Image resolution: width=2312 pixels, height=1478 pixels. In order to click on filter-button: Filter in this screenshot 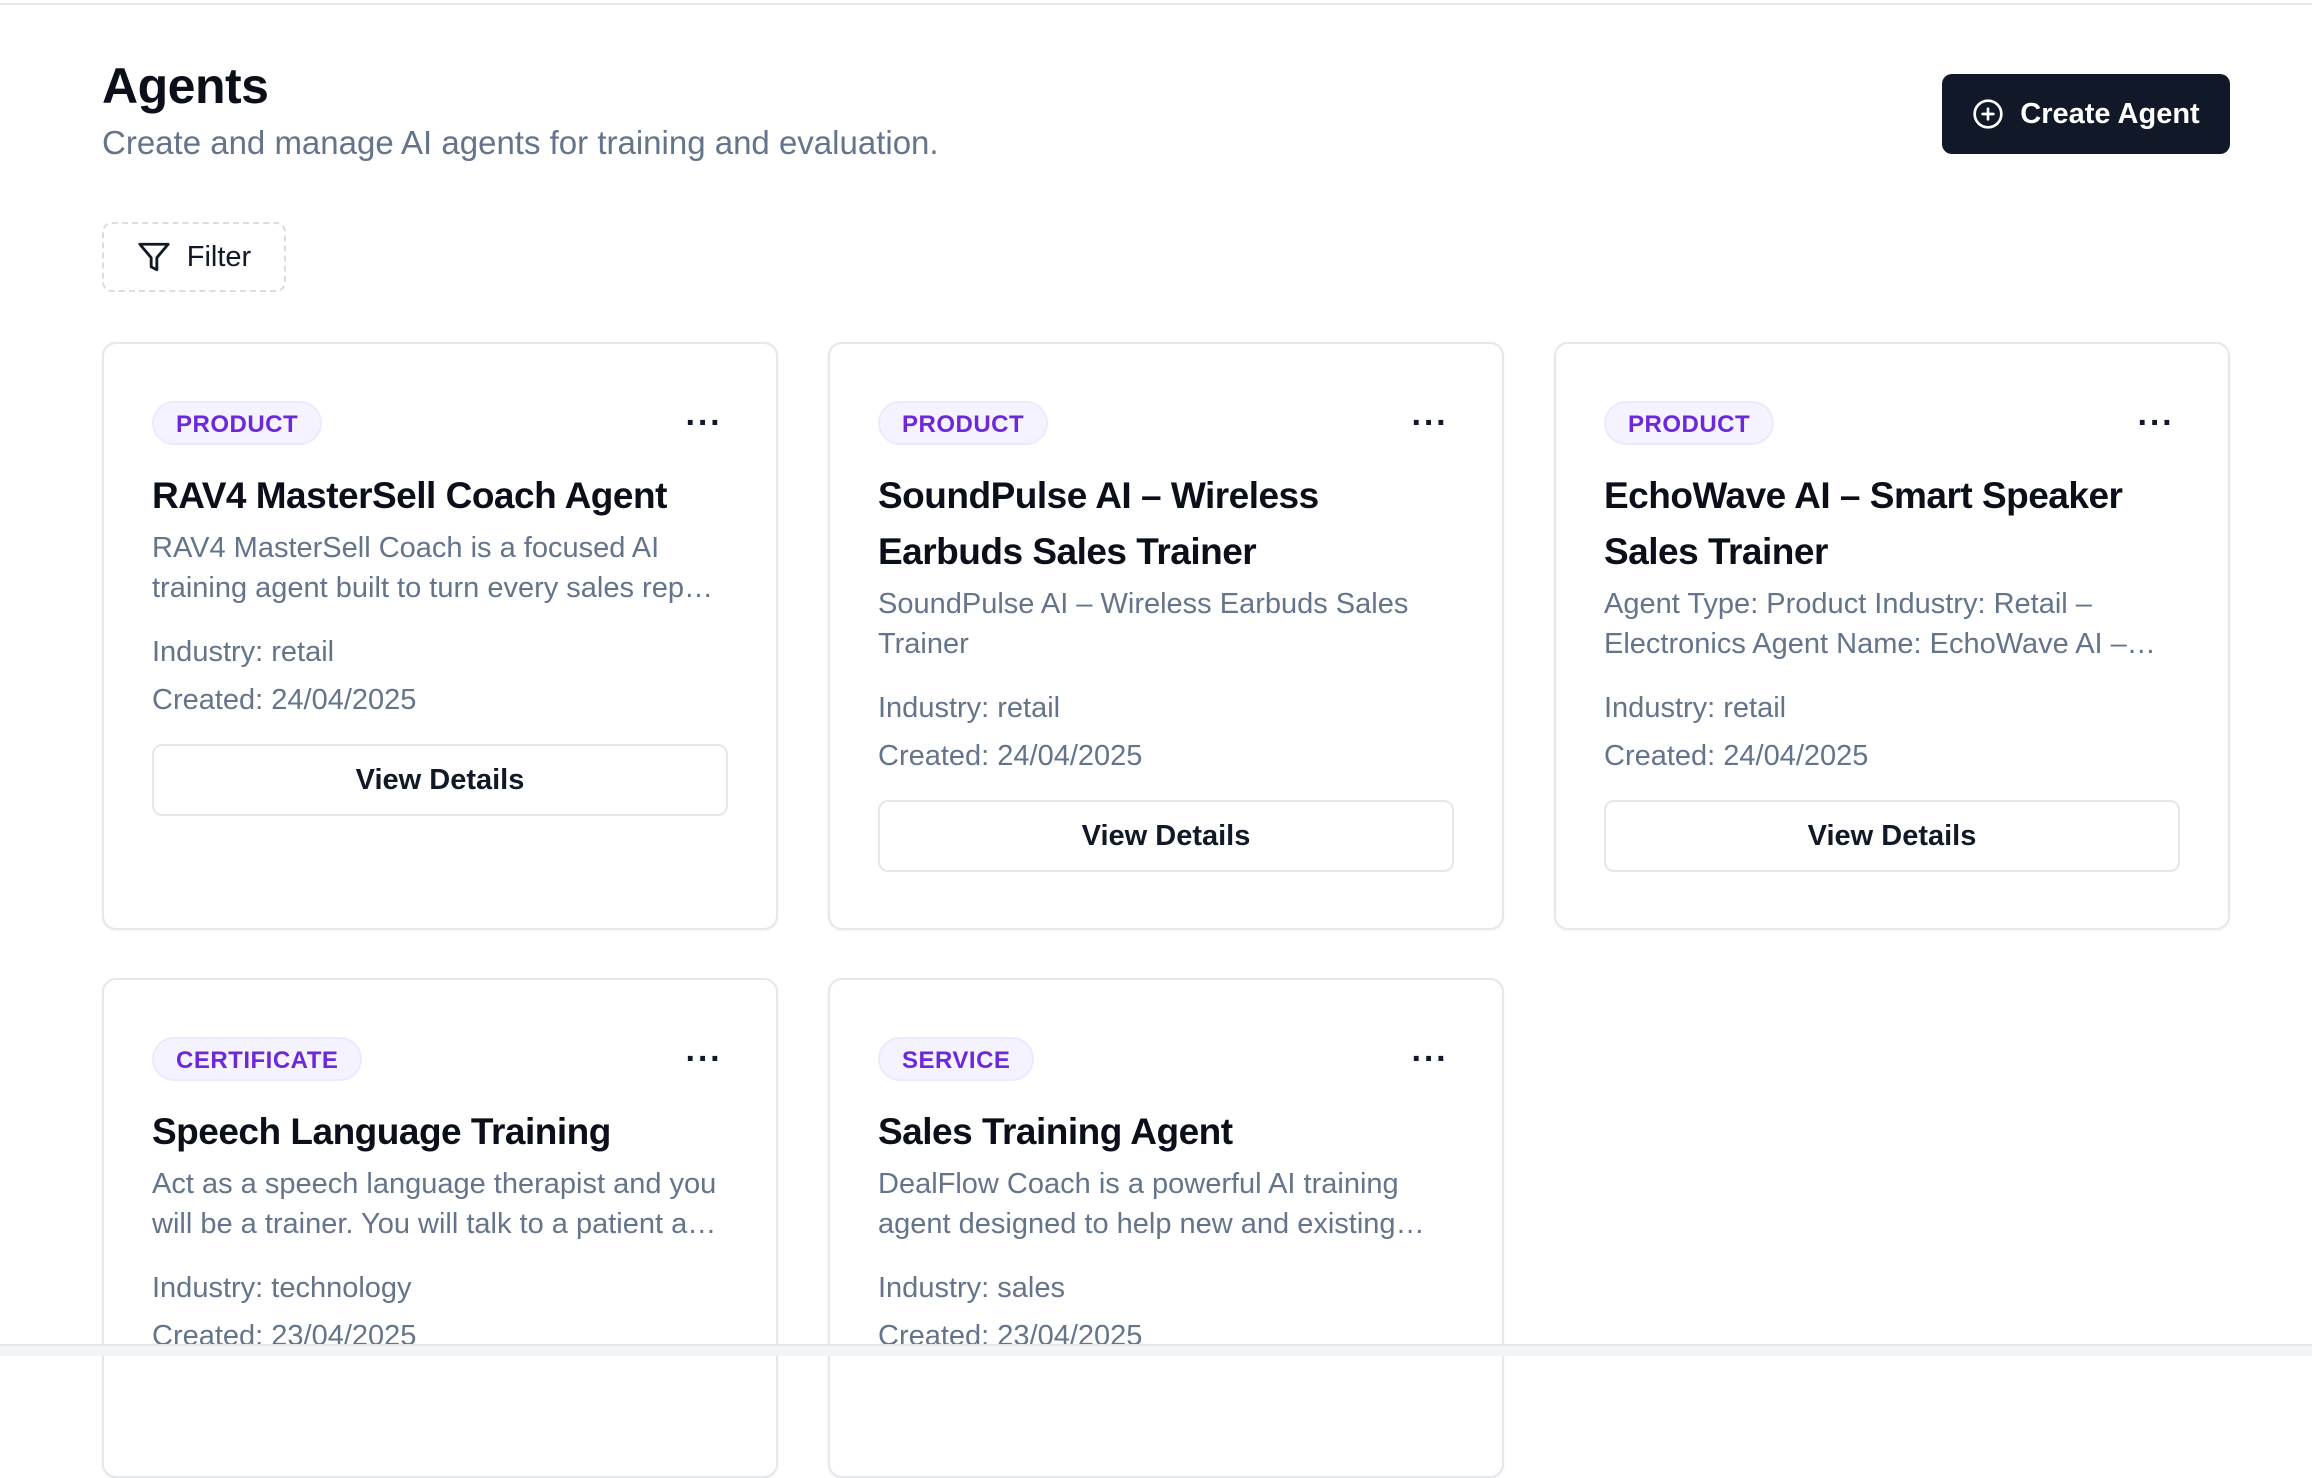, I will do `click(194, 257)`.